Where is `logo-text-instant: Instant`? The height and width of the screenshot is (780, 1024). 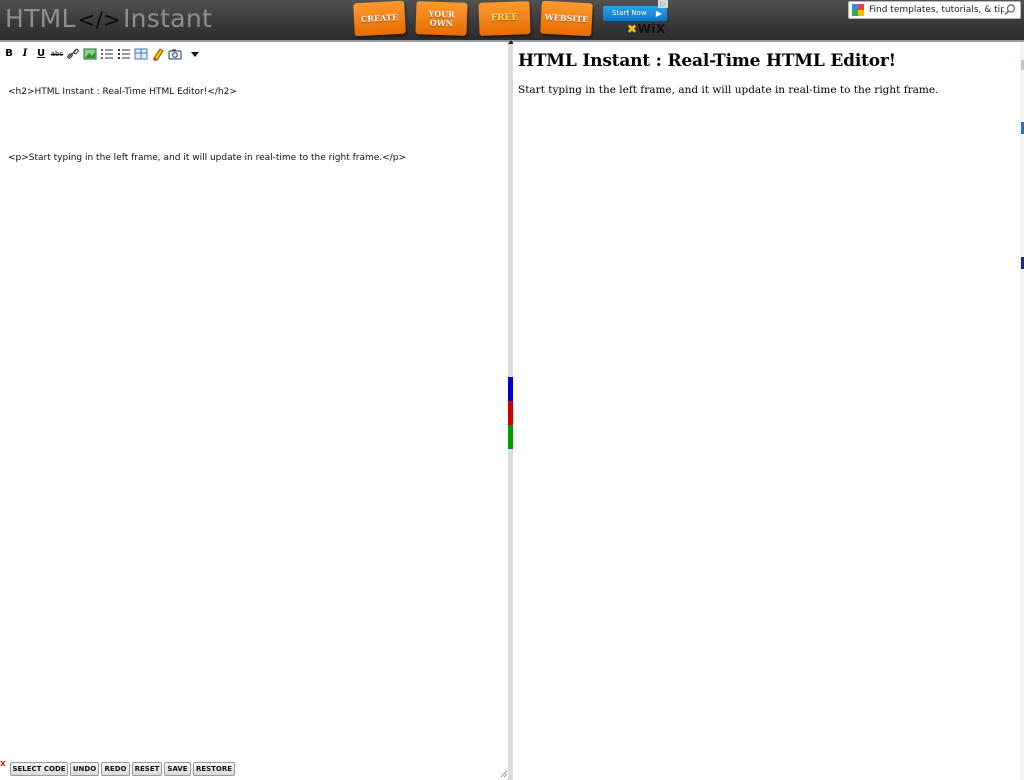
logo-text-instant: Instant is located at coordinates (167, 18).